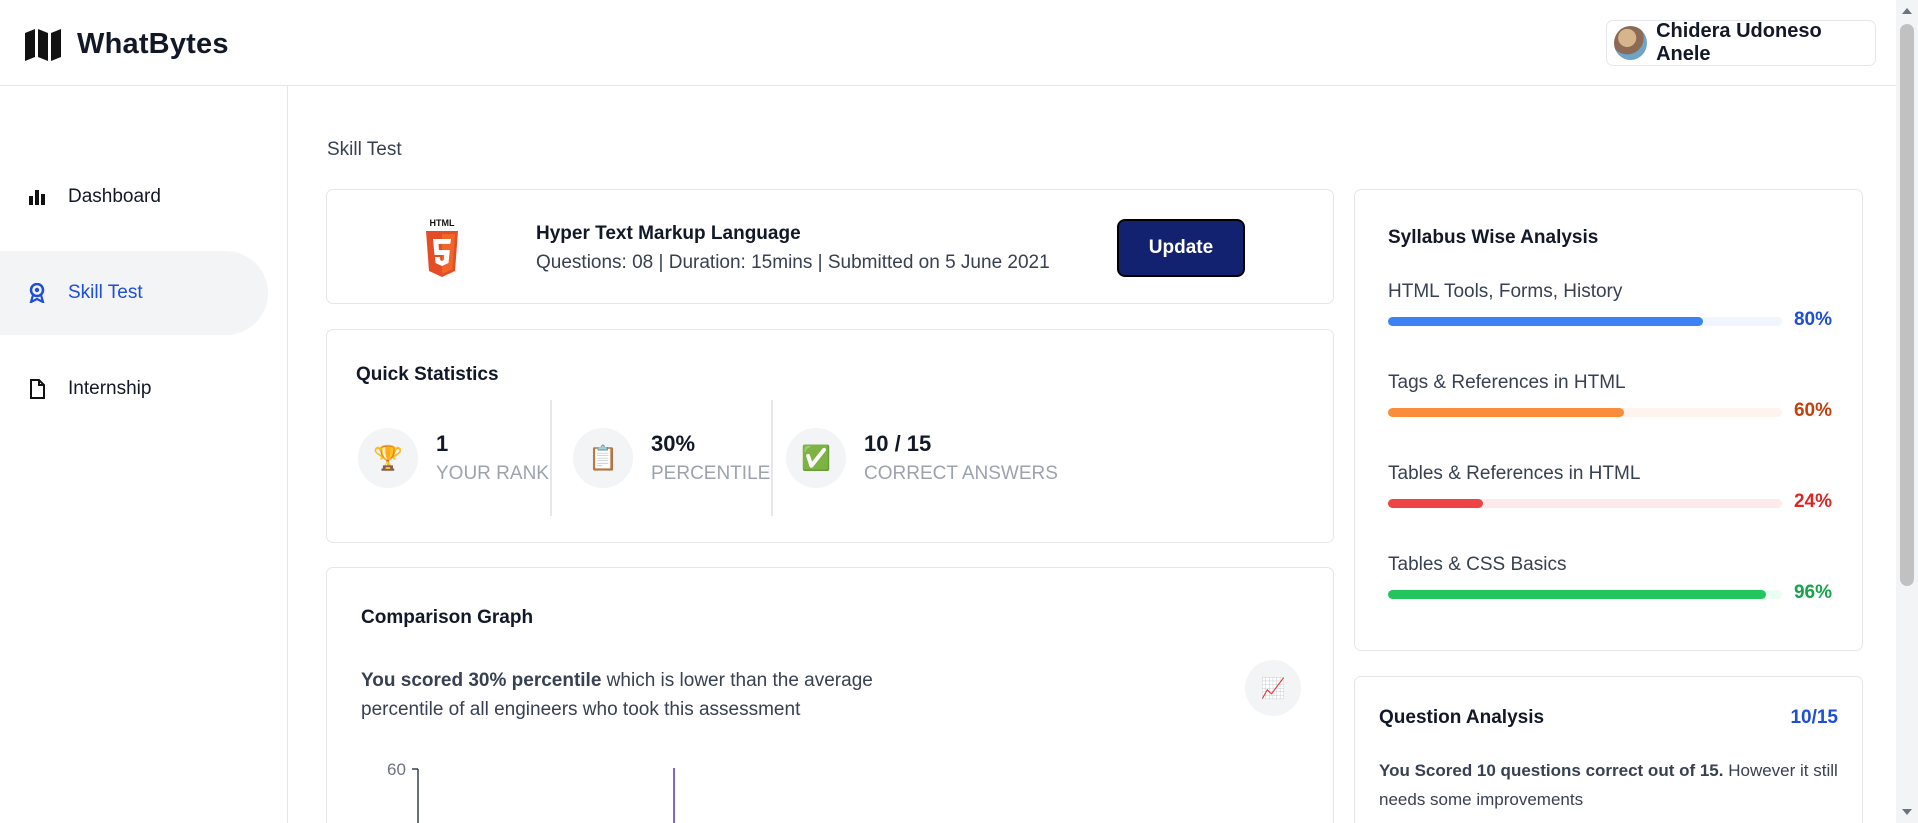 This screenshot has height=823, width=1918. What do you see at coordinates (447, 617) in the screenshot?
I see `comparison-graph-title: Comparison Graph` at bounding box center [447, 617].